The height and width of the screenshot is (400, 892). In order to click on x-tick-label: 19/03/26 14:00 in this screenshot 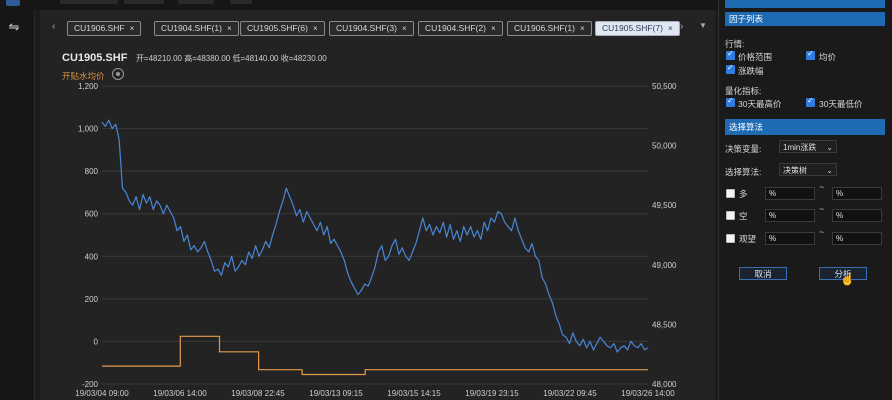, I will do `click(648, 393)`.